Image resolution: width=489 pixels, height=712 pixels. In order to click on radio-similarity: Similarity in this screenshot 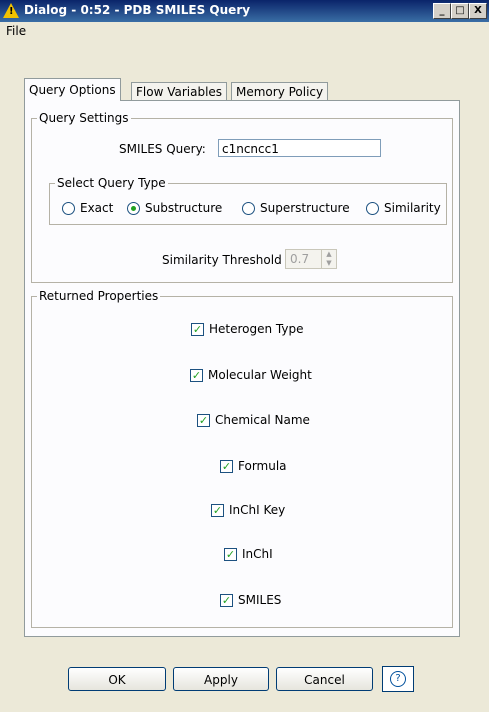, I will do `click(403, 208)`.